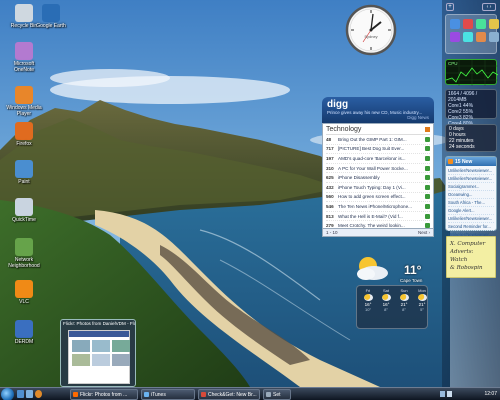 The width and height of the screenshot is (500, 400). I want to click on browser-launch-icon, so click(38, 394).